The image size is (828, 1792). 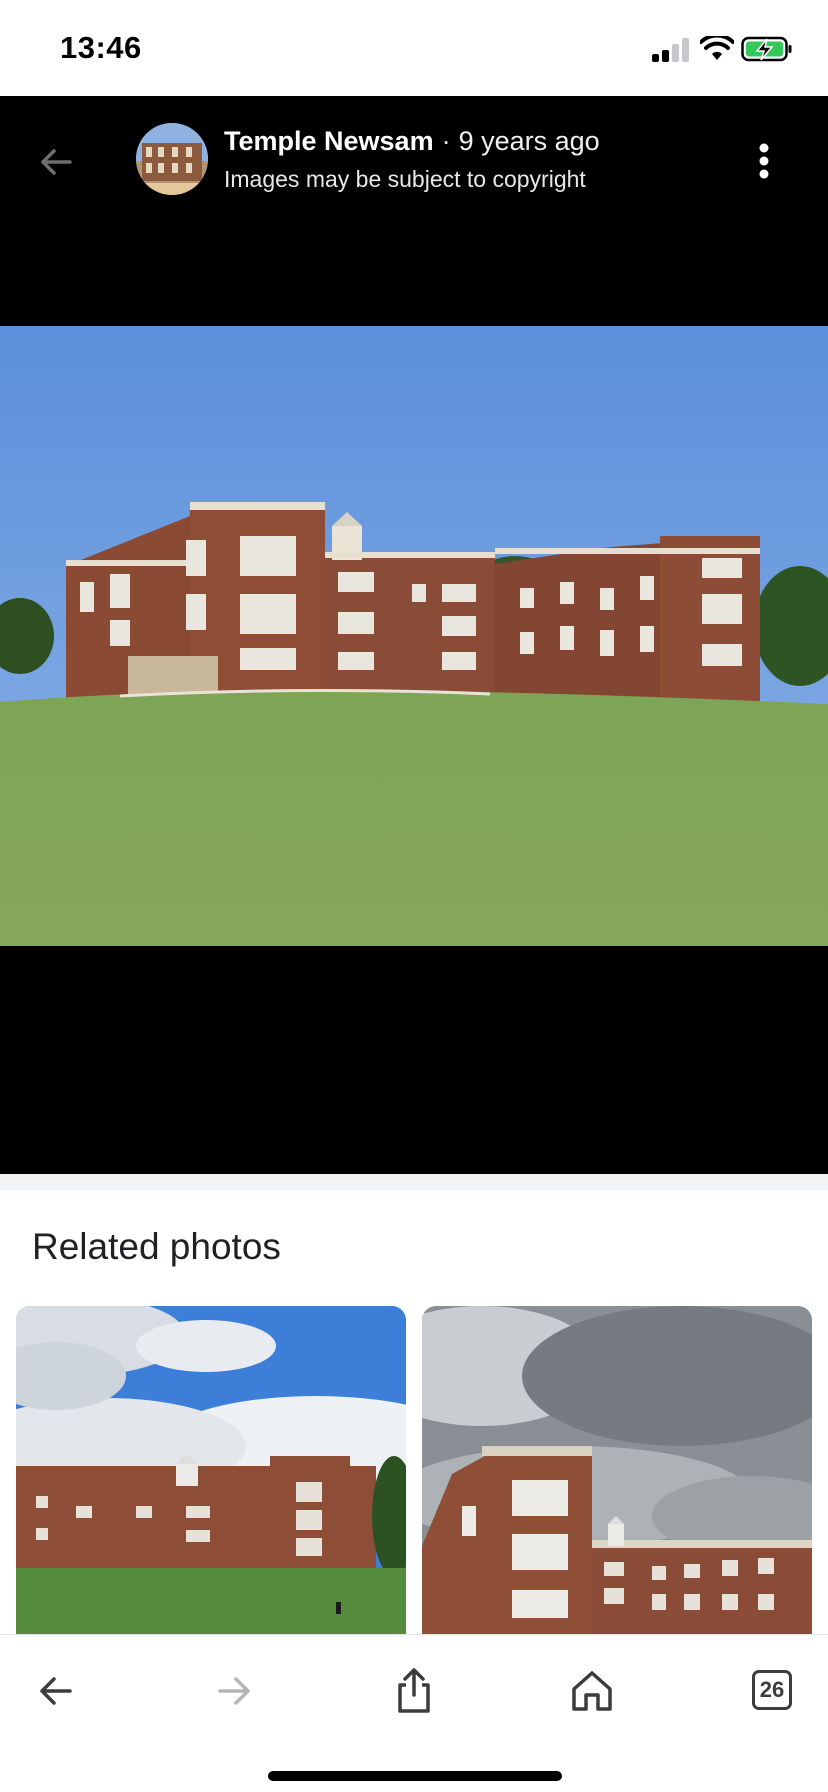 I want to click on back-icon, so click(x=56, y=1691).